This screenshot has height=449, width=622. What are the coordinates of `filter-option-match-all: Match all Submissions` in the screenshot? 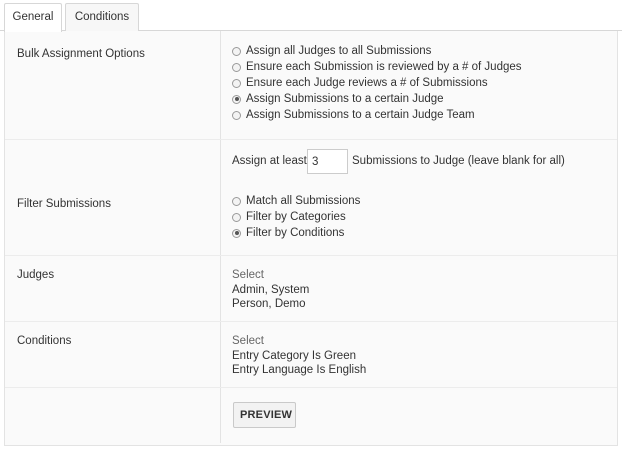 It's located at (296, 201).